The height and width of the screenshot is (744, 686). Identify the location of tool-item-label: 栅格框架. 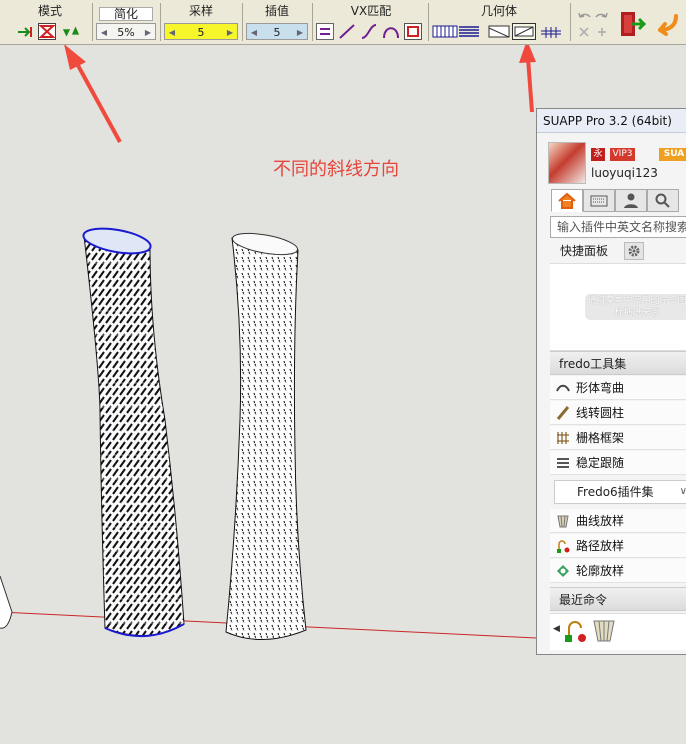
(600, 438).